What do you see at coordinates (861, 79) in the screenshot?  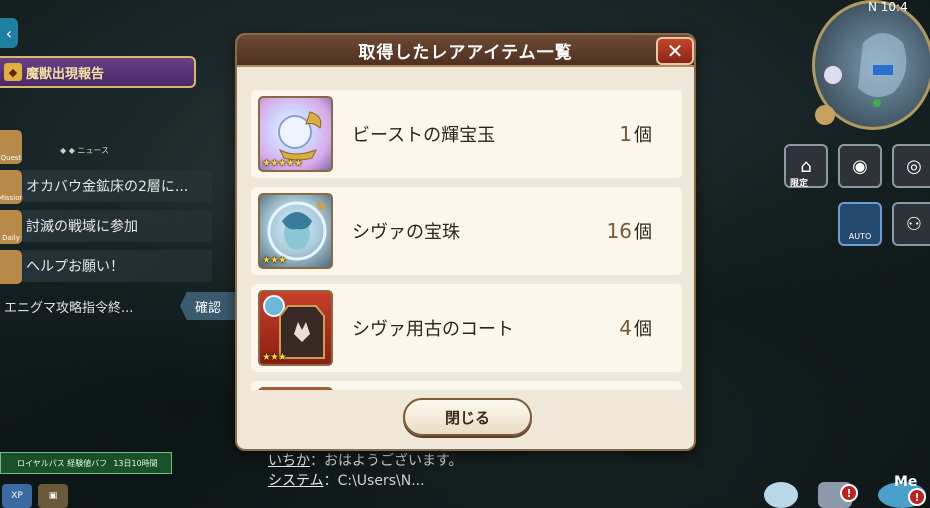 I see `minimap-marks` at bounding box center [861, 79].